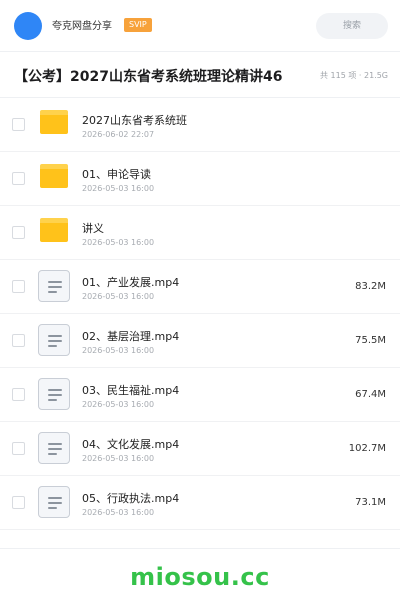 The height and width of the screenshot is (600, 400). Describe the element at coordinates (28, 26) in the screenshot. I see `avatar` at that location.